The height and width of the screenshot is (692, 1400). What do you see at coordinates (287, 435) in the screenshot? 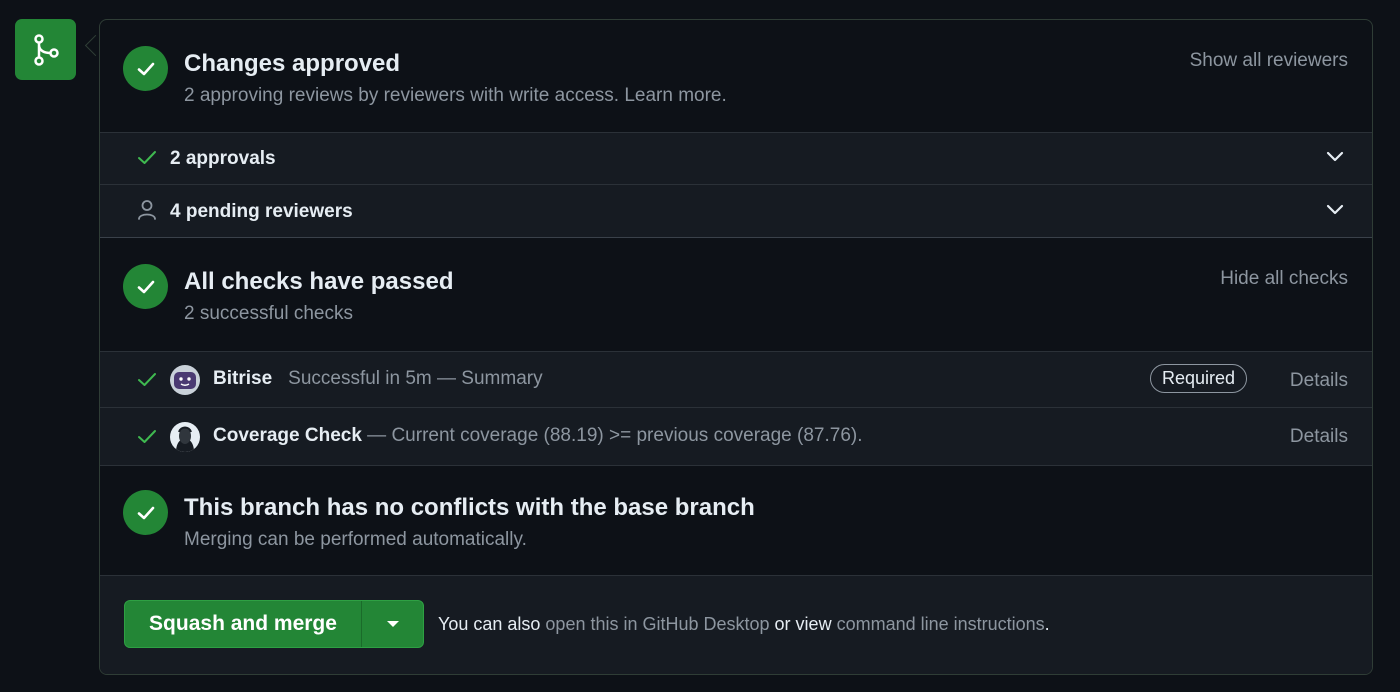
I see `check-name-text: Coverage Check` at bounding box center [287, 435].